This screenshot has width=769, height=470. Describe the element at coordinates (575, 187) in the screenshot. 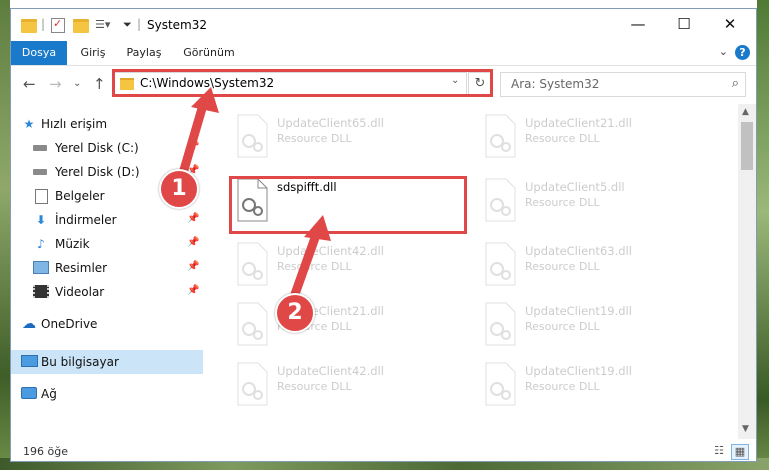

I see `file-name: UpdateClient5.dll` at that location.